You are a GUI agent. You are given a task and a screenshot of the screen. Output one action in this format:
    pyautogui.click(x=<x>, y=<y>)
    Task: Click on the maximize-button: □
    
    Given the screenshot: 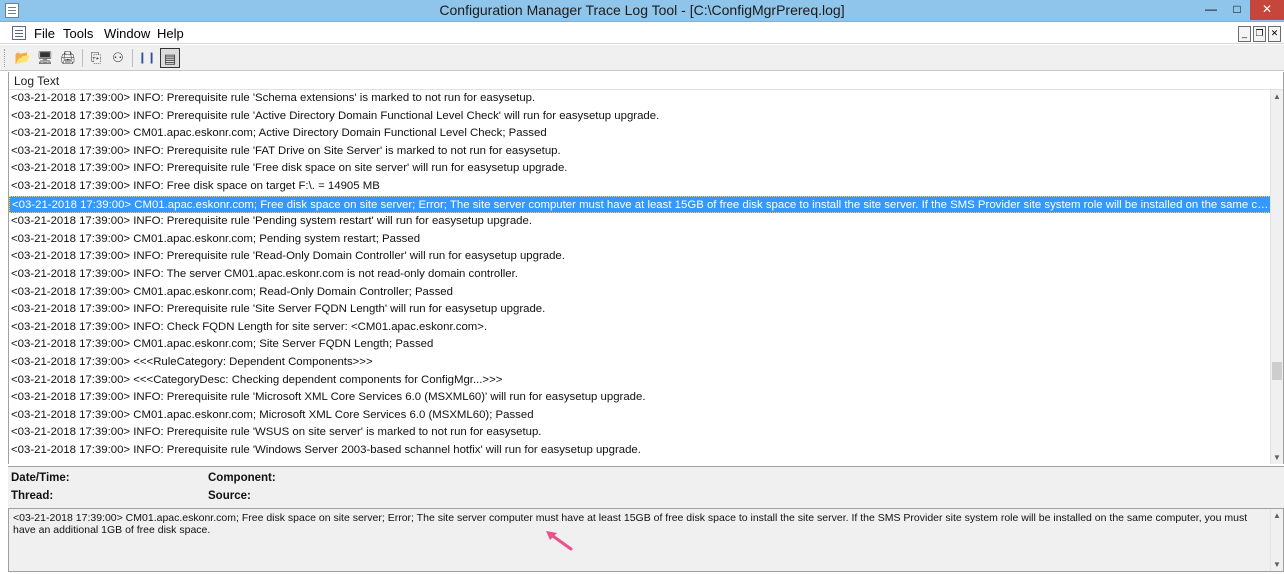 What is the action you would take?
    pyautogui.click(x=1237, y=10)
    